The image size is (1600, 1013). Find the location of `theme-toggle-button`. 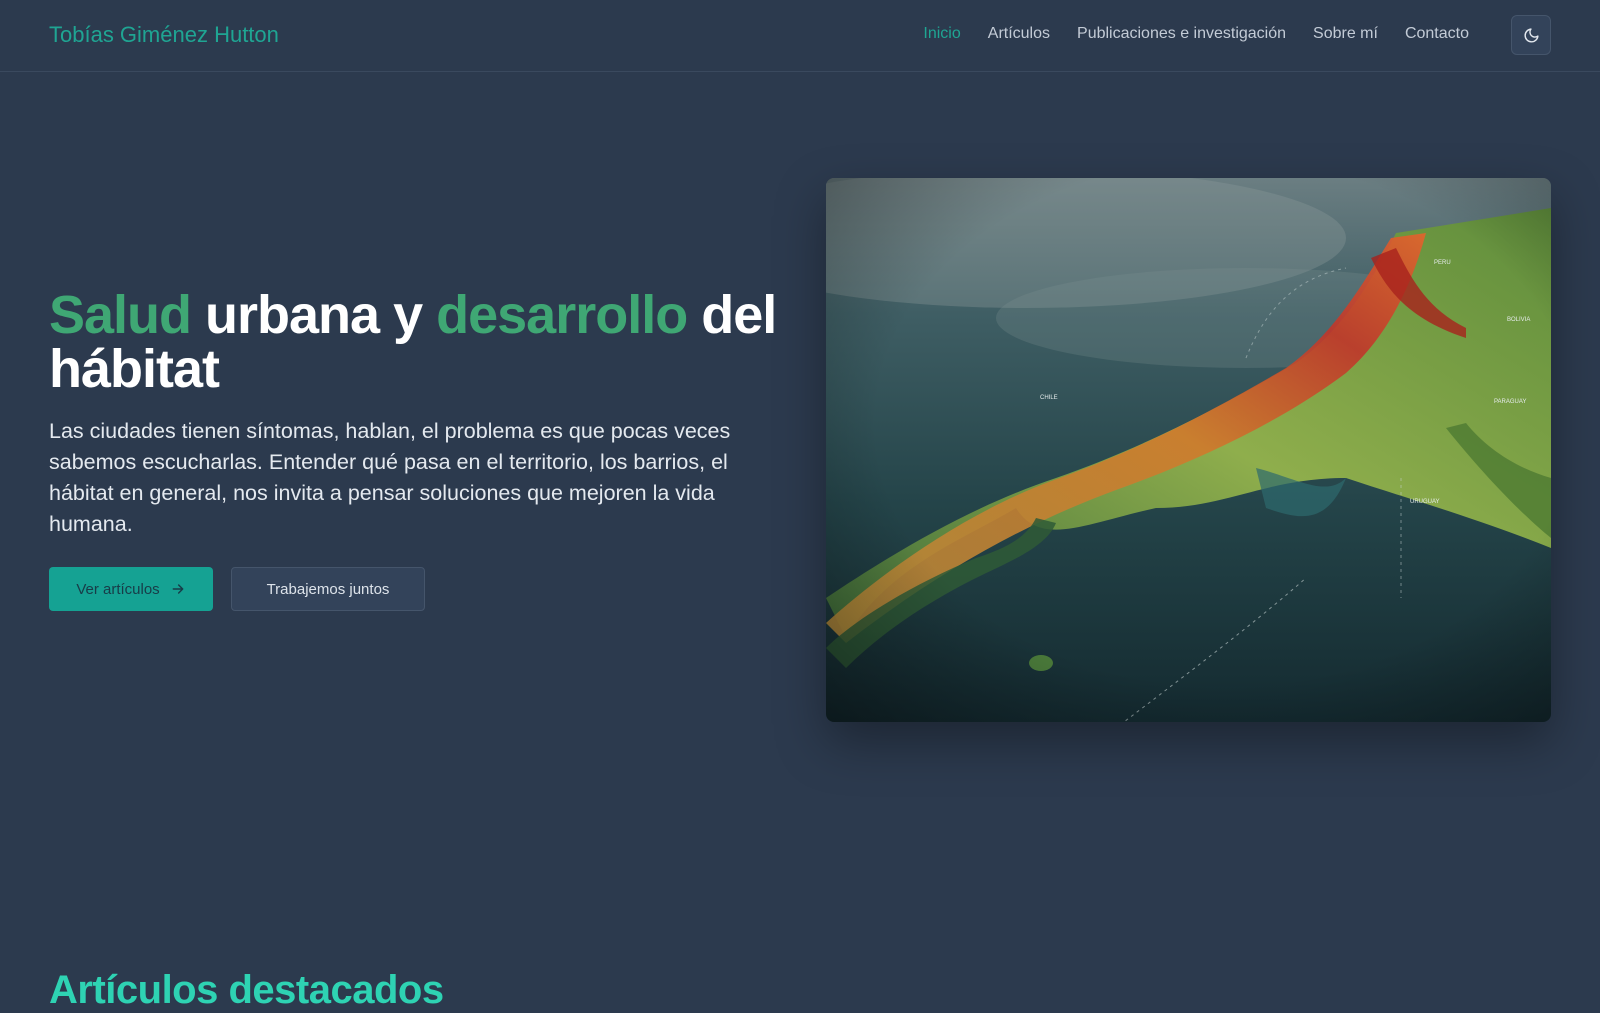

theme-toggle-button is located at coordinates (1531, 35).